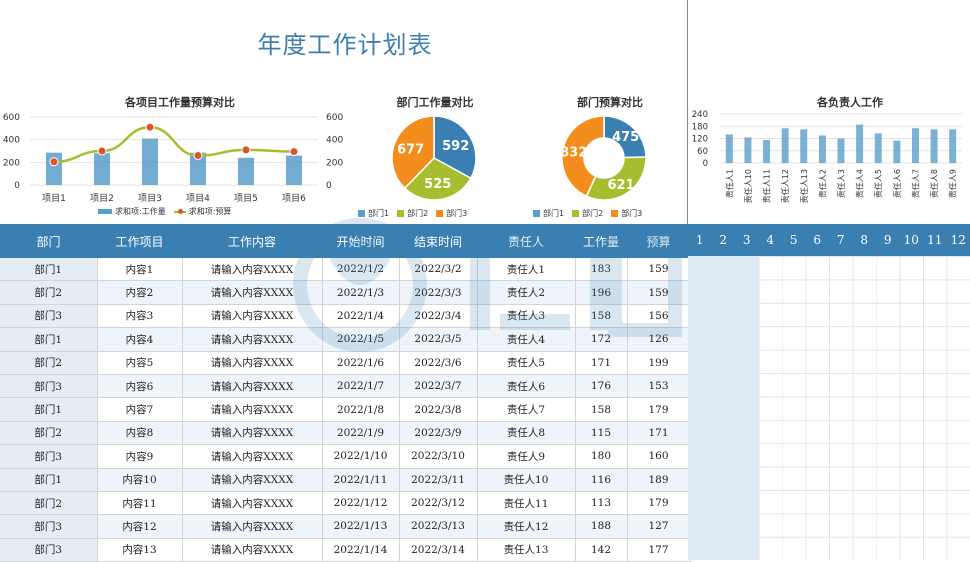  I want to click on table-cell: 156, so click(658, 315).